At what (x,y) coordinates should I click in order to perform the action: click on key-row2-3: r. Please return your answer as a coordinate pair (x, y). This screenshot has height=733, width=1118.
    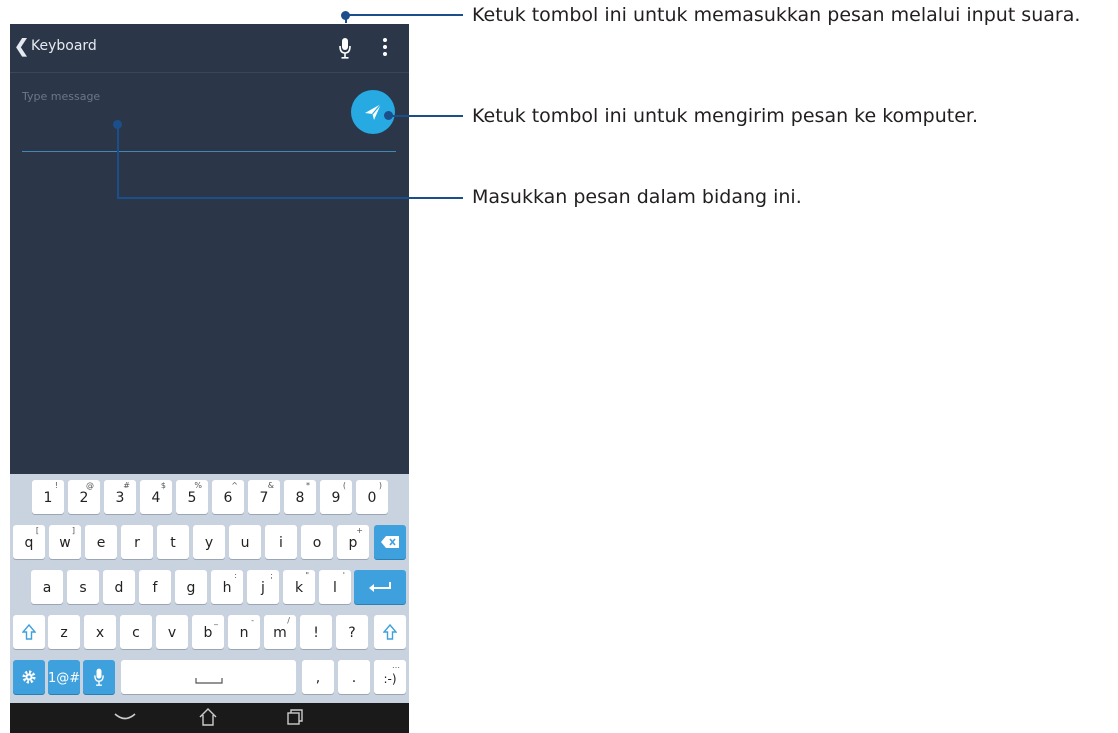
    Looking at the image, I should click on (137, 542).